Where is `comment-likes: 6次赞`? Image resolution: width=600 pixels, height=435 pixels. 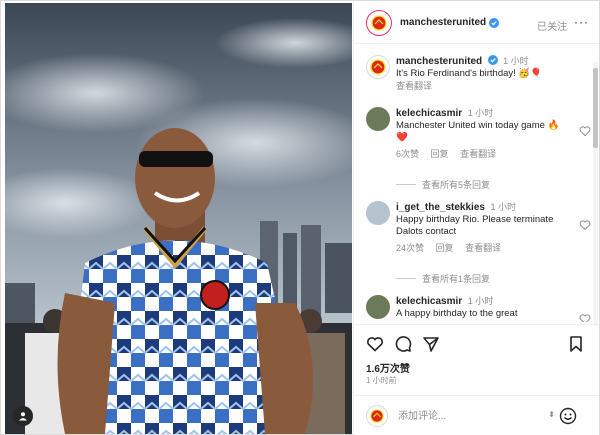
comment-likes: 6次赞 is located at coordinates (407, 154).